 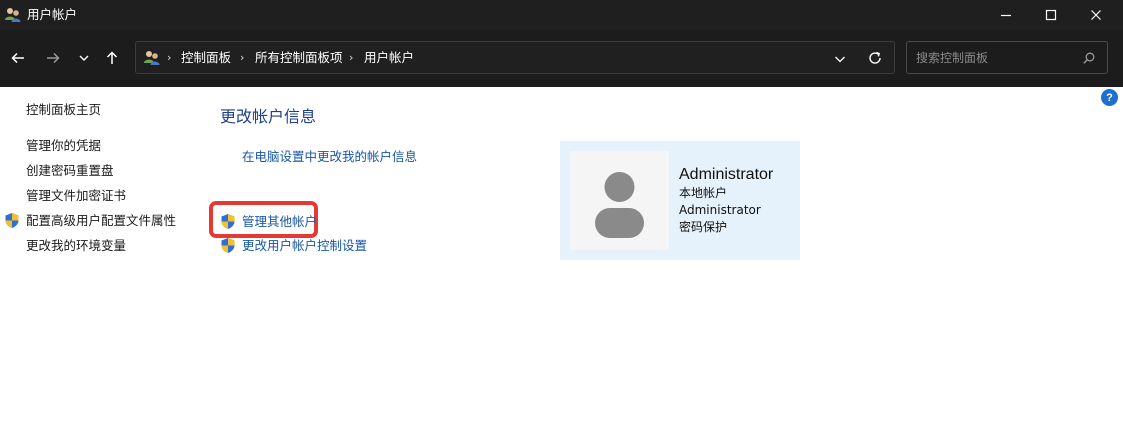 What do you see at coordinates (76, 196) in the screenshot?
I see `sidebar-item-file-encryption-certs: 管理文件加密证书` at bounding box center [76, 196].